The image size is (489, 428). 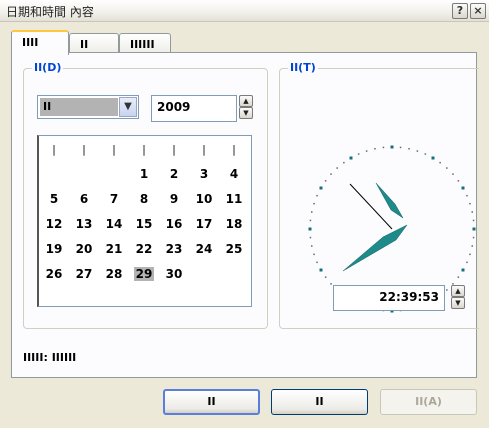 I want to click on ok-button: II, so click(x=211, y=402).